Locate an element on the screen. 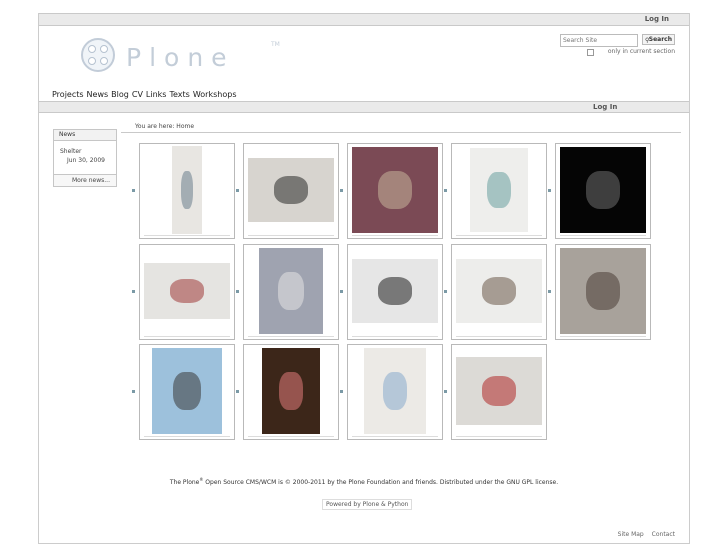 The height and width of the screenshot is (545, 727). site-logo: Plone TM is located at coordinates (180, 58).